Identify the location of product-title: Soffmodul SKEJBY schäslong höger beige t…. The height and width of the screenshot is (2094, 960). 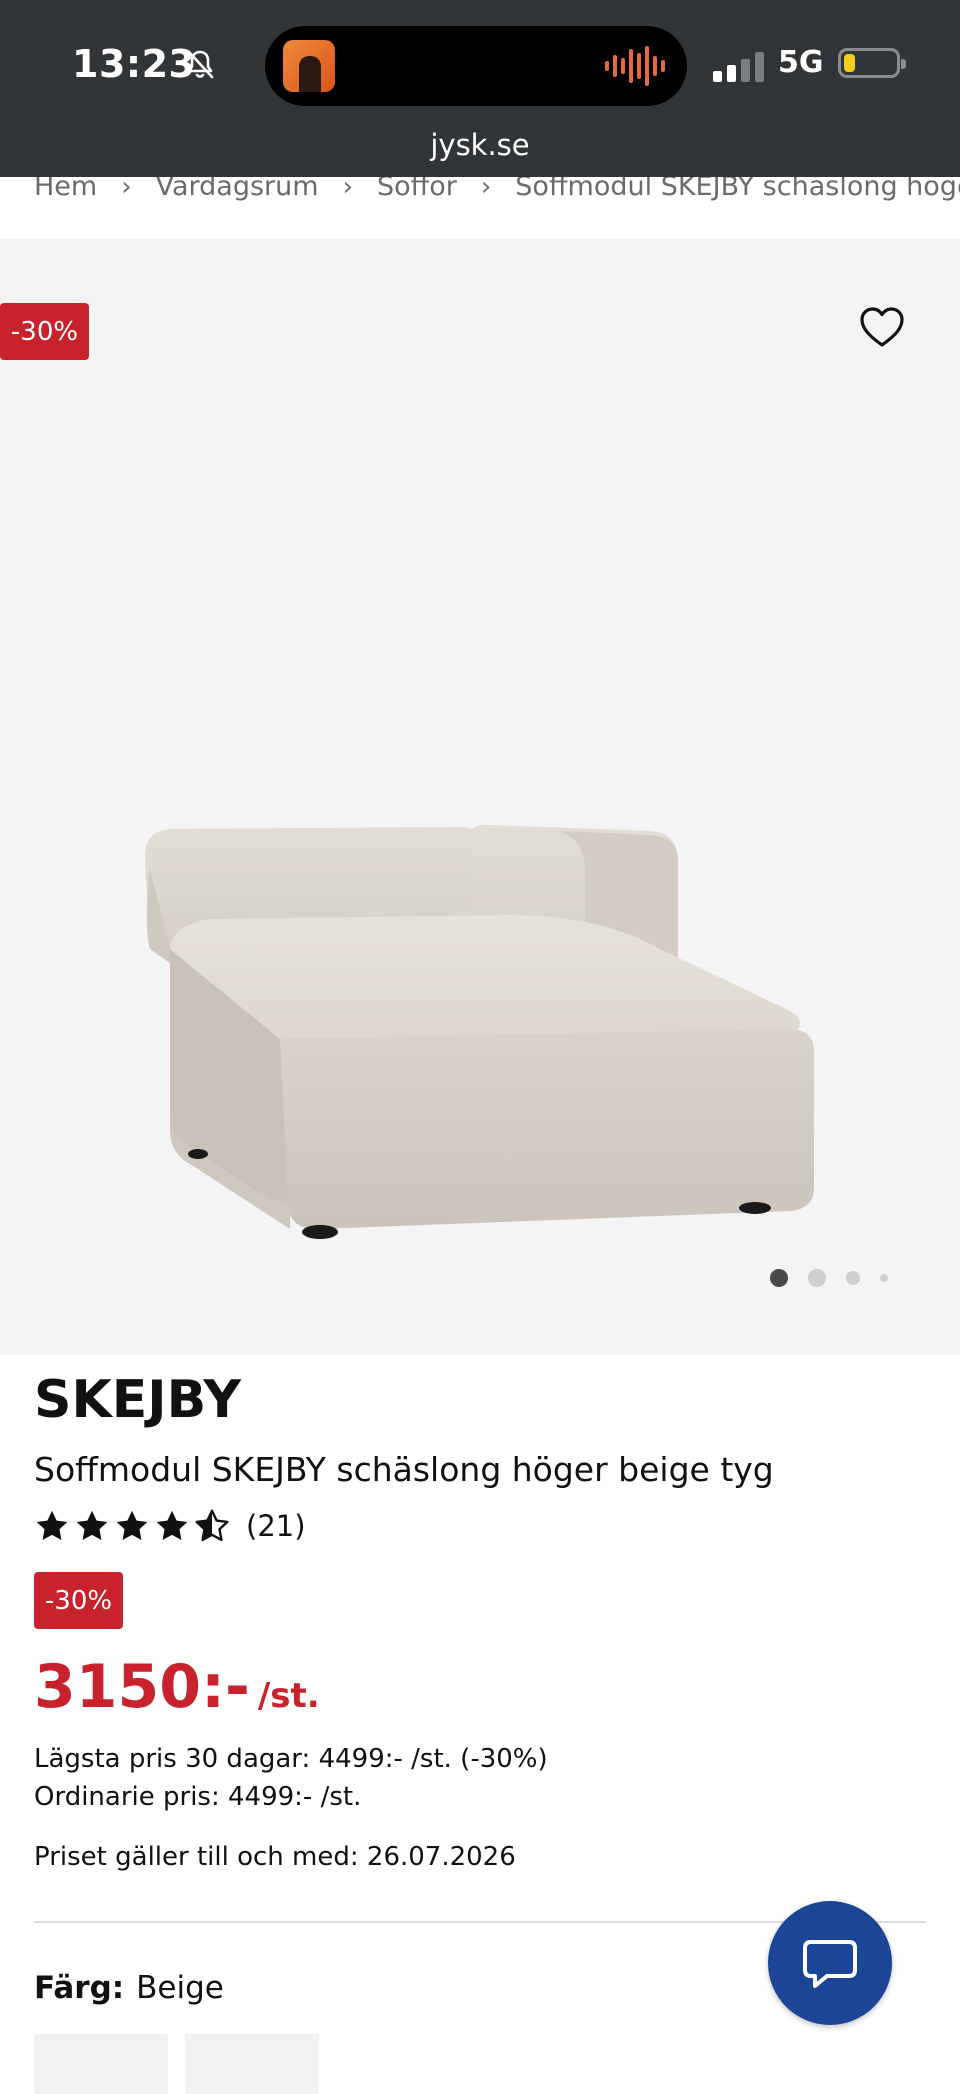
(404, 1469).